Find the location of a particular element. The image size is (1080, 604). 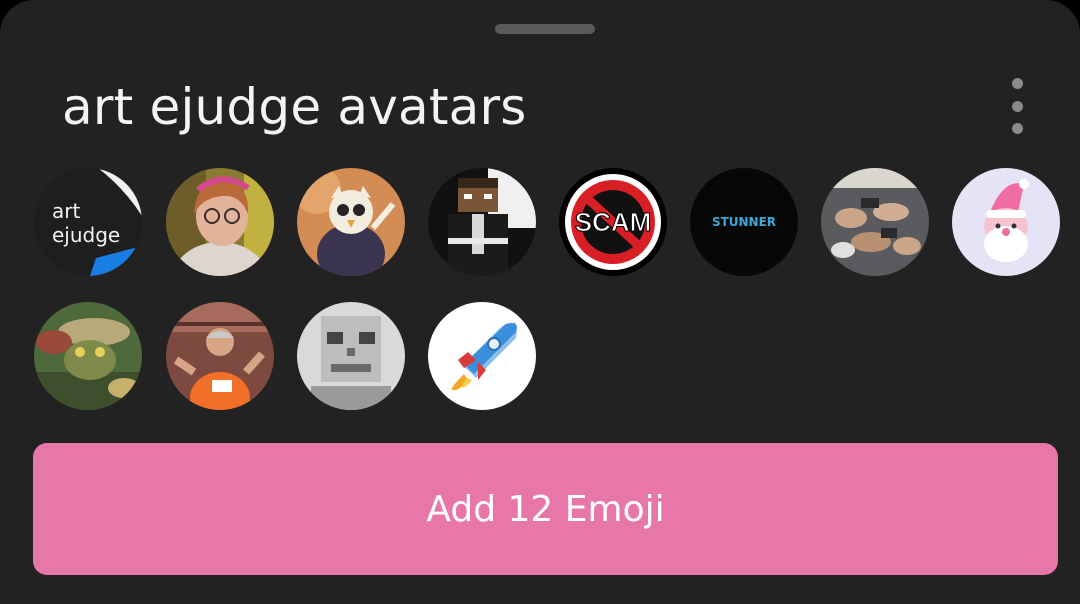

emoji-pink-santa-toy is located at coordinates (1006, 222).